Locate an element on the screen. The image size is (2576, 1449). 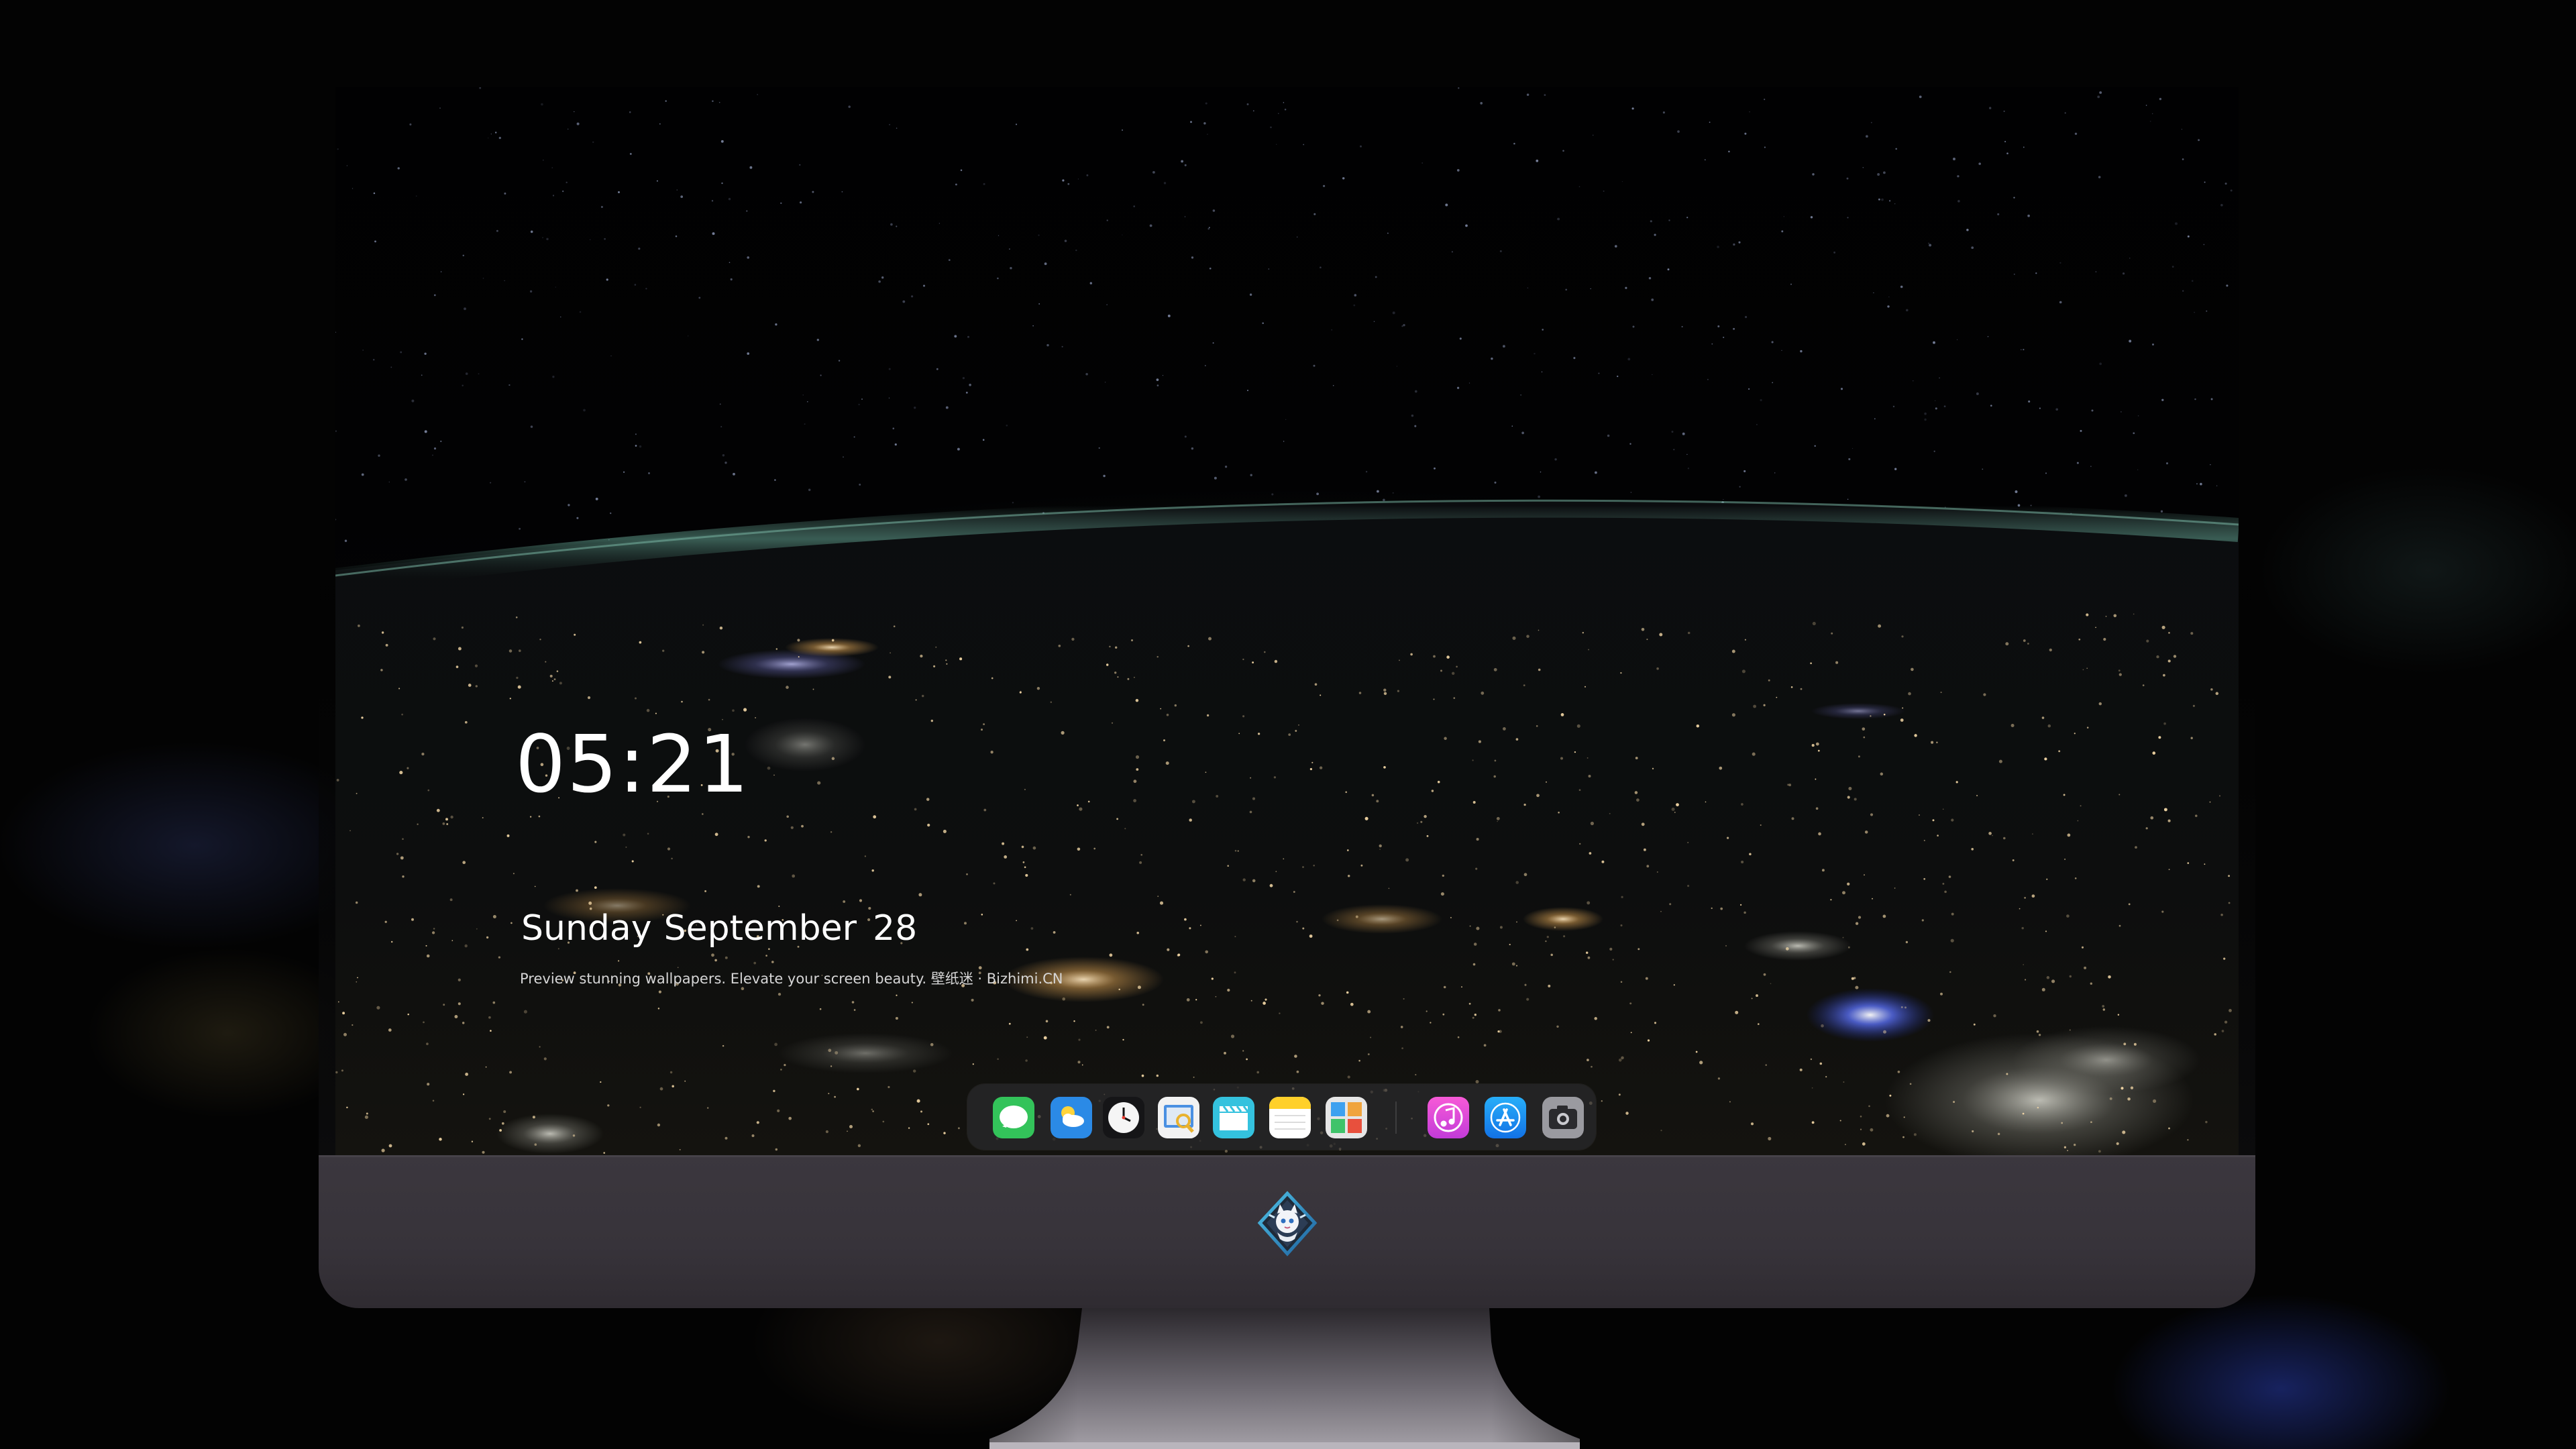
photo-booth-icon is located at coordinates (1346, 1117).